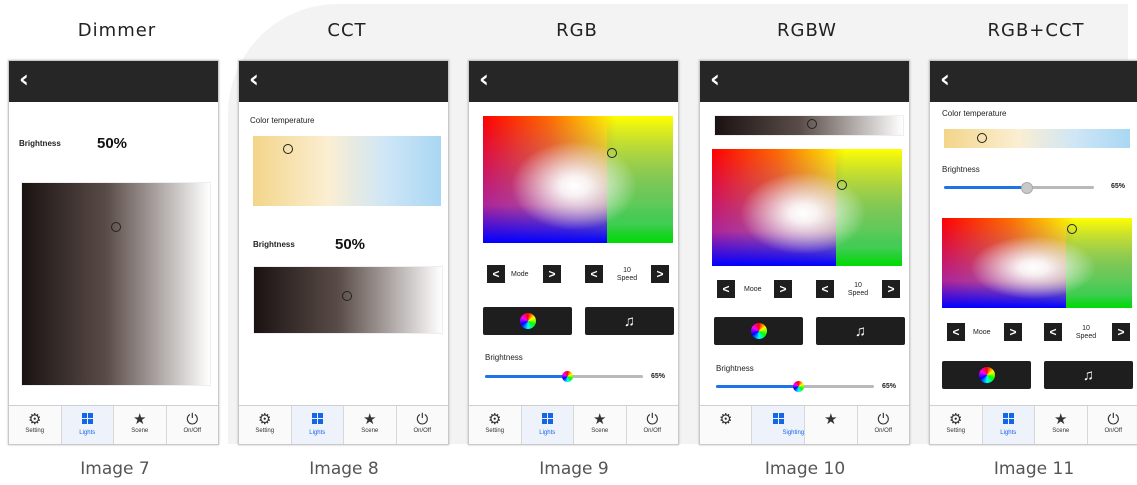  What do you see at coordinates (520, 274) in the screenshot?
I see `mode-label: Mode` at bounding box center [520, 274].